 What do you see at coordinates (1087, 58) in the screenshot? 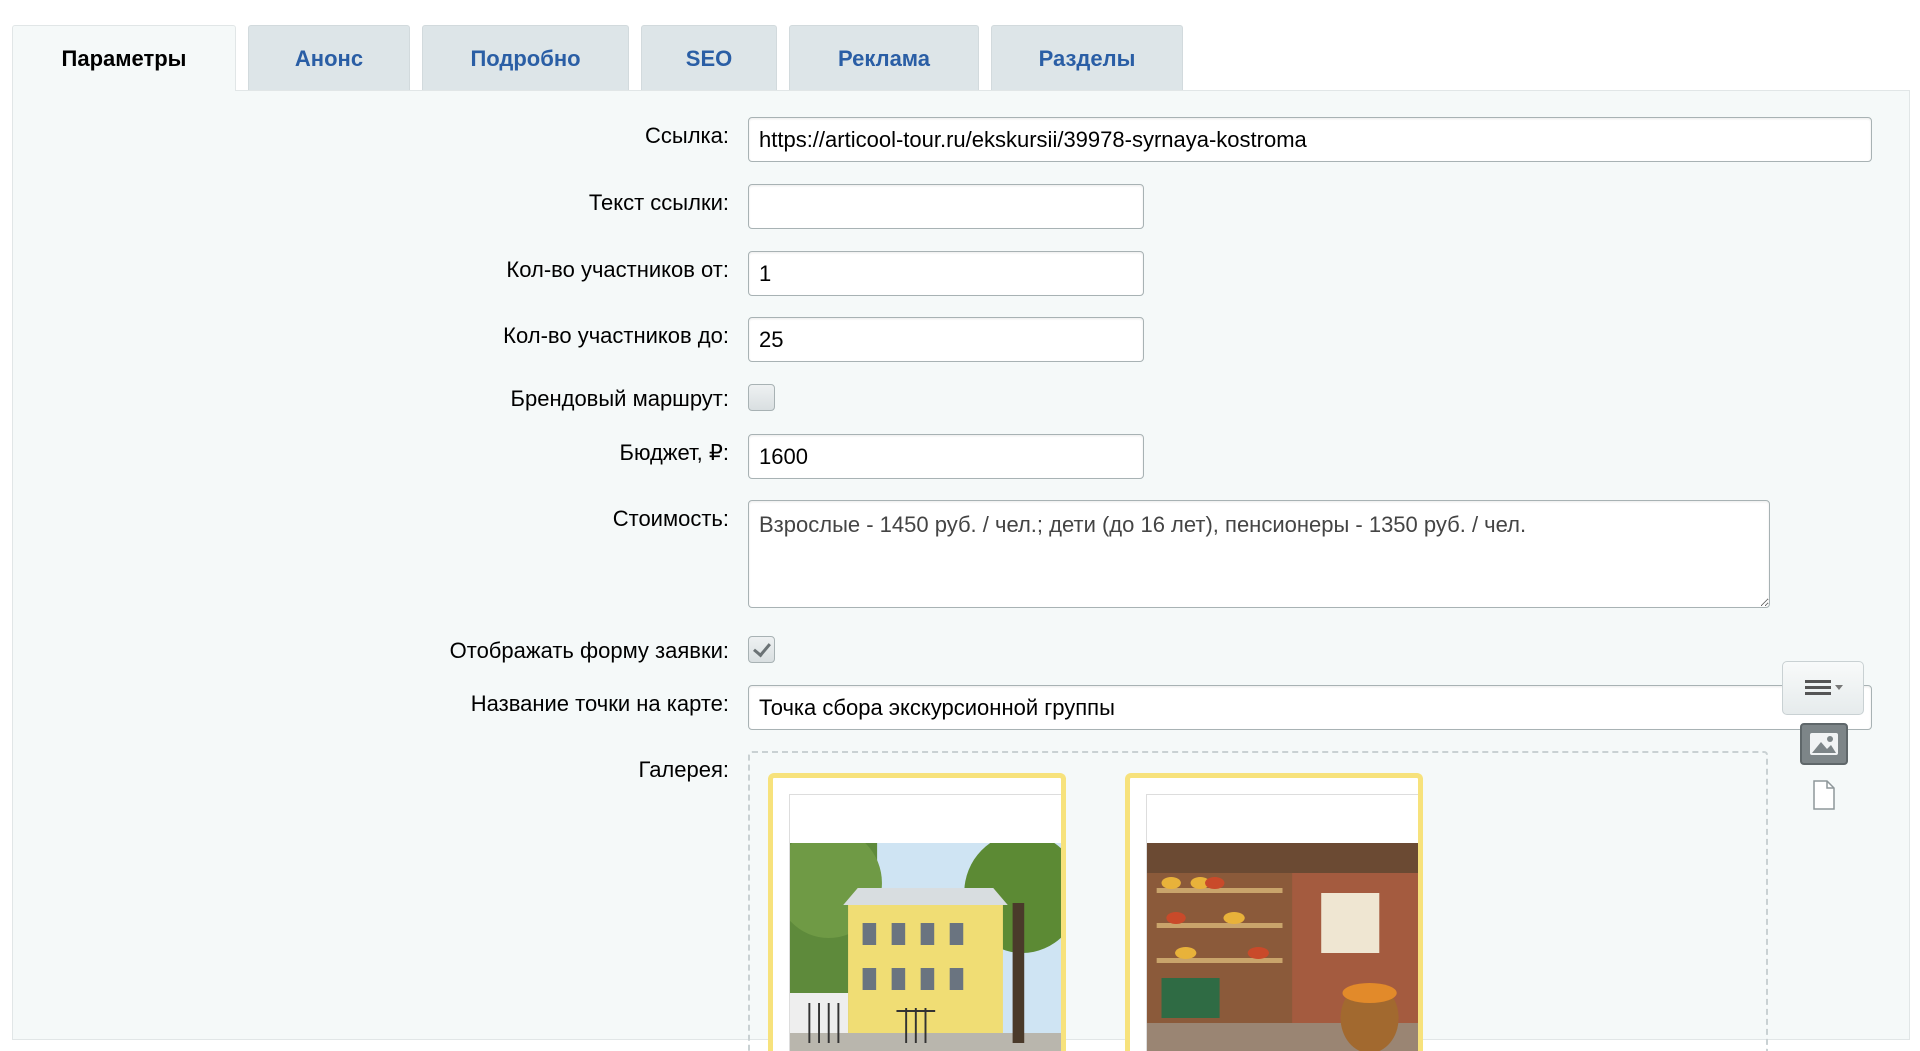
I see `tab-sections: Разделы` at bounding box center [1087, 58].